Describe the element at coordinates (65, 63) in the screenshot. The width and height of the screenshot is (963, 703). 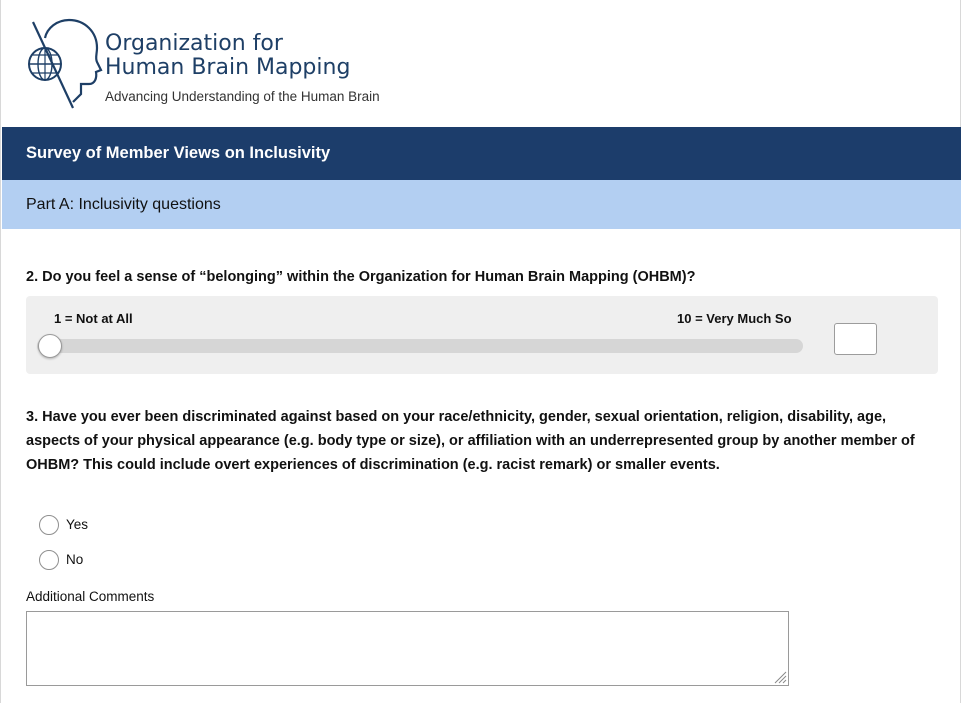
I see `brain-head-globe-logo-icon` at that location.